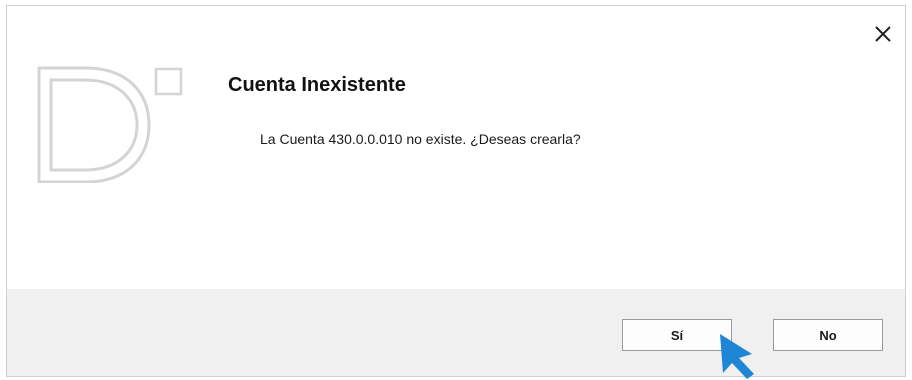 The width and height of the screenshot is (912, 380). Describe the element at coordinates (317, 85) in the screenshot. I see `dialog-title: Cuenta Inexistente` at that location.